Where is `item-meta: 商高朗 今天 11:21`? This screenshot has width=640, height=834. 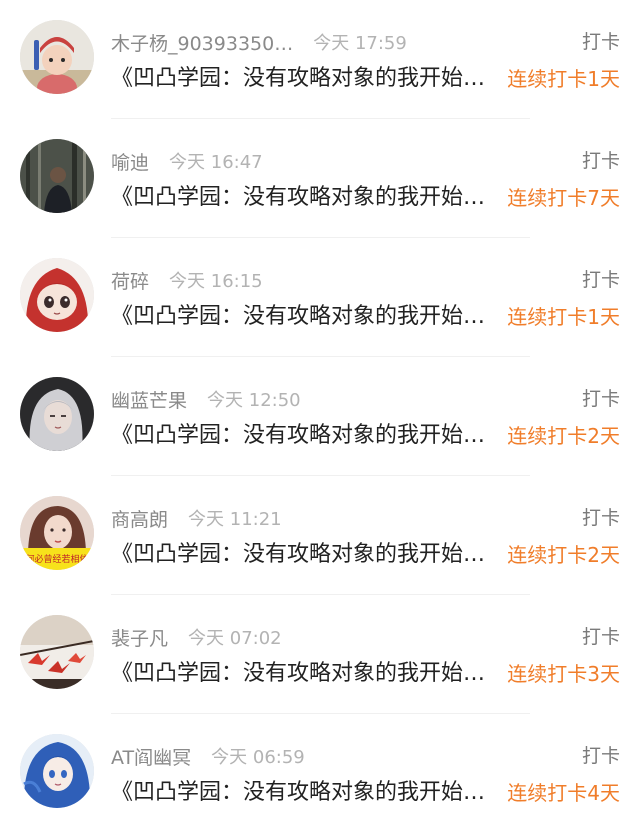
item-meta: 商高朗 今天 11:21 is located at coordinates (196, 518).